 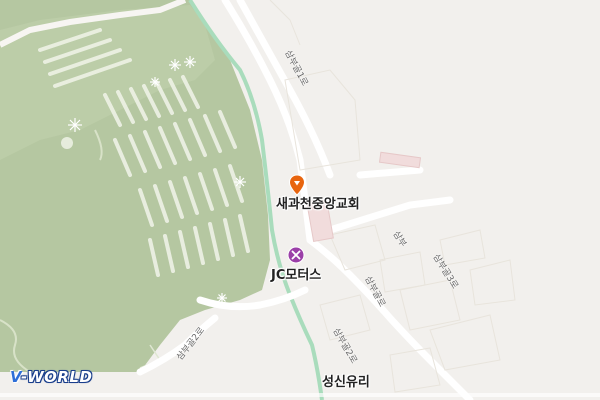 What do you see at coordinates (57, 377) in the screenshot?
I see `provider-logo-name: -WORLD` at bounding box center [57, 377].